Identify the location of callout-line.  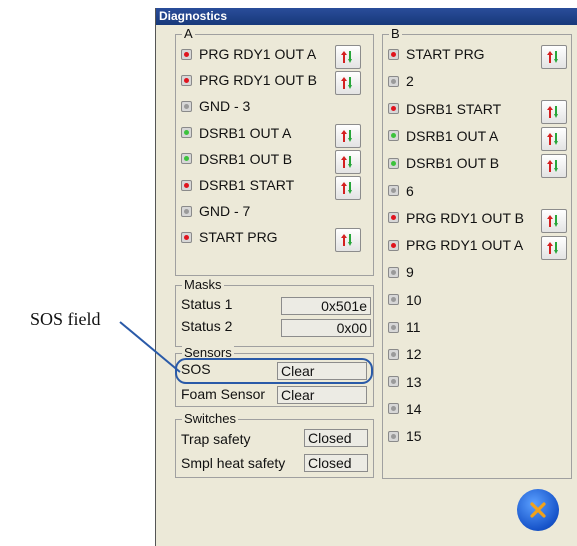
(150, 347).